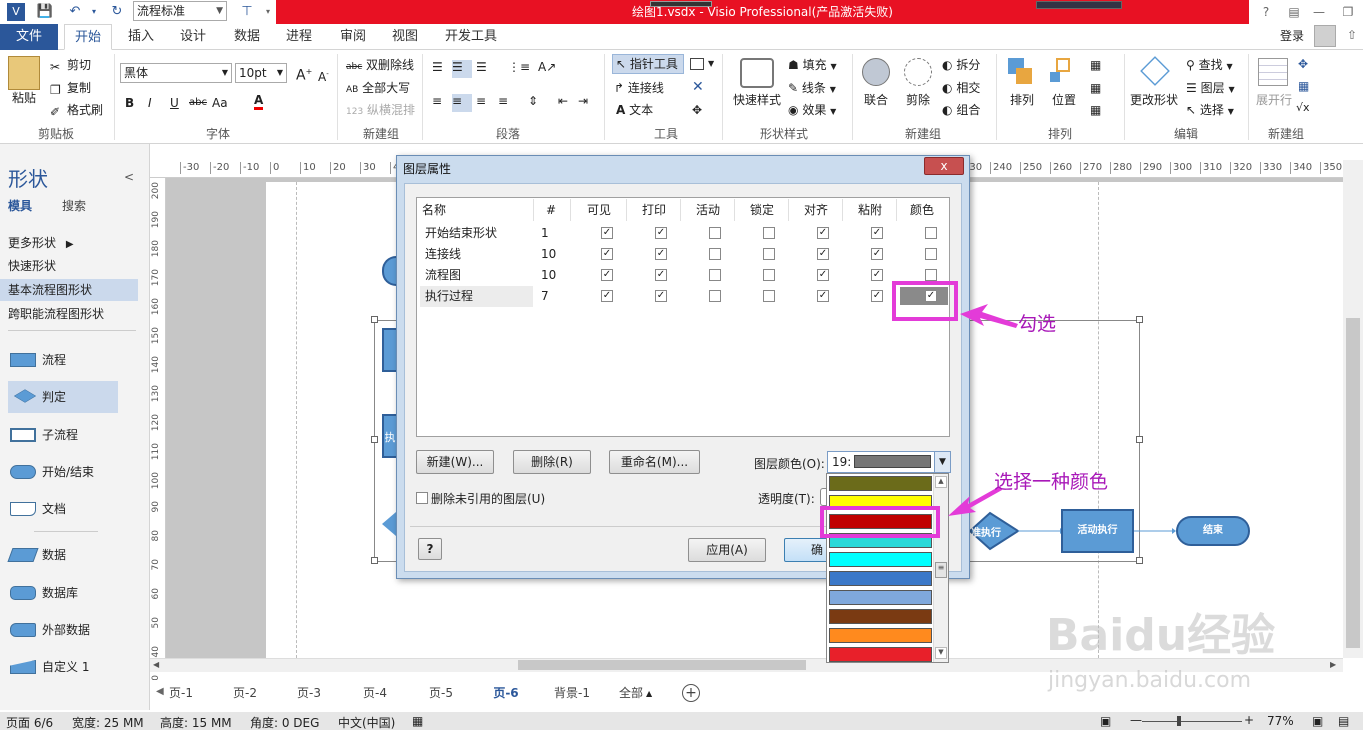 The width and height of the screenshot is (1363, 730). Describe the element at coordinates (1095, 110) in the screenshot. I see `distribute-icon: ▦` at that location.